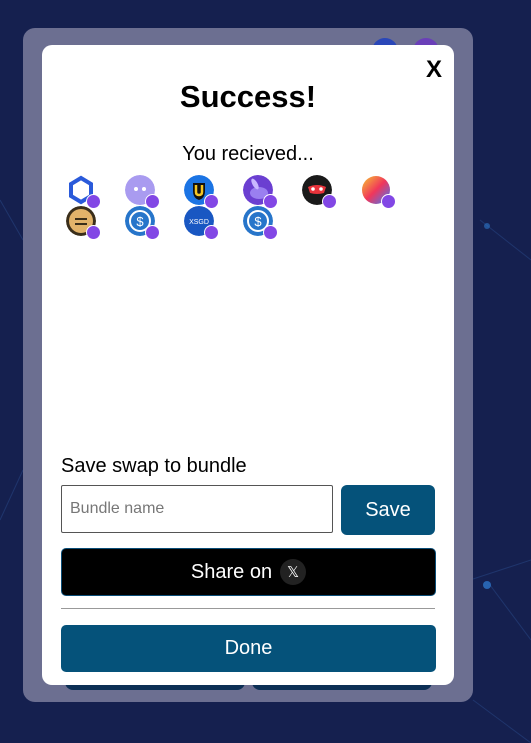 The width and height of the screenshot is (531, 743). I want to click on modal-title: Success!, so click(248, 96).